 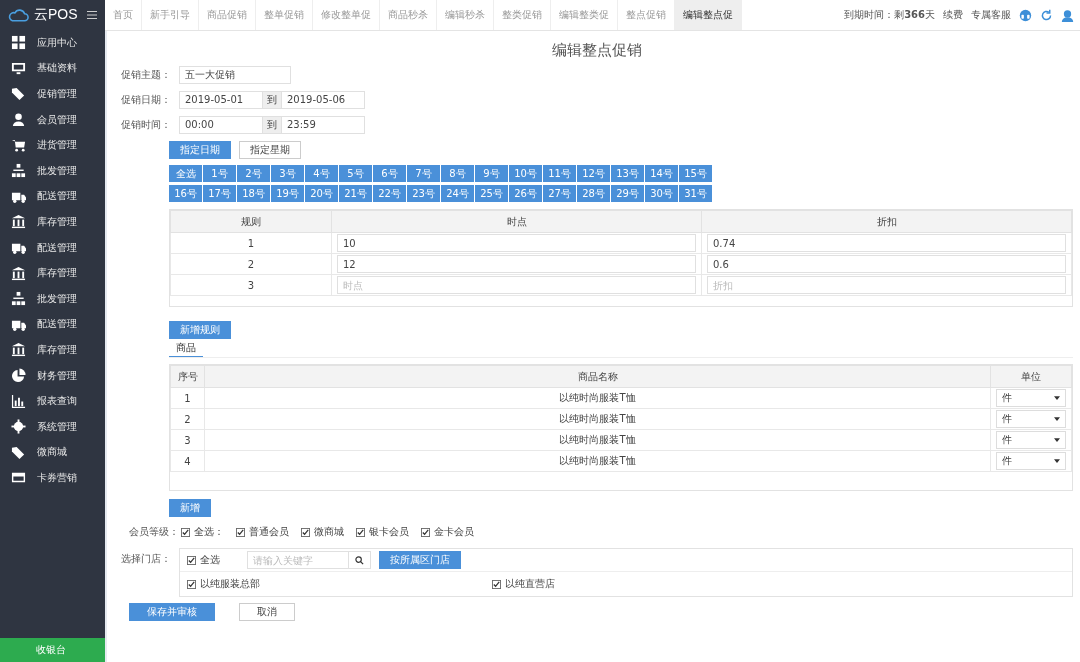 I want to click on add-button: 新增, so click(x=190, y=508).